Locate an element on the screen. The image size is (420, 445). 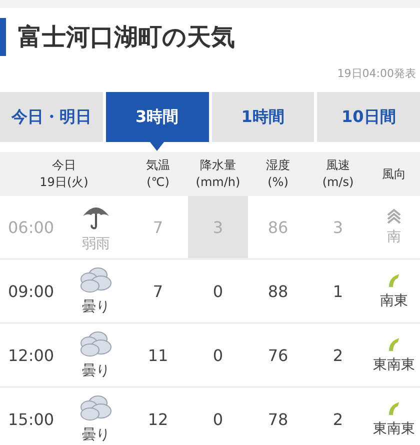
time-cell: 12:00 is located at coordinates (31, 355).